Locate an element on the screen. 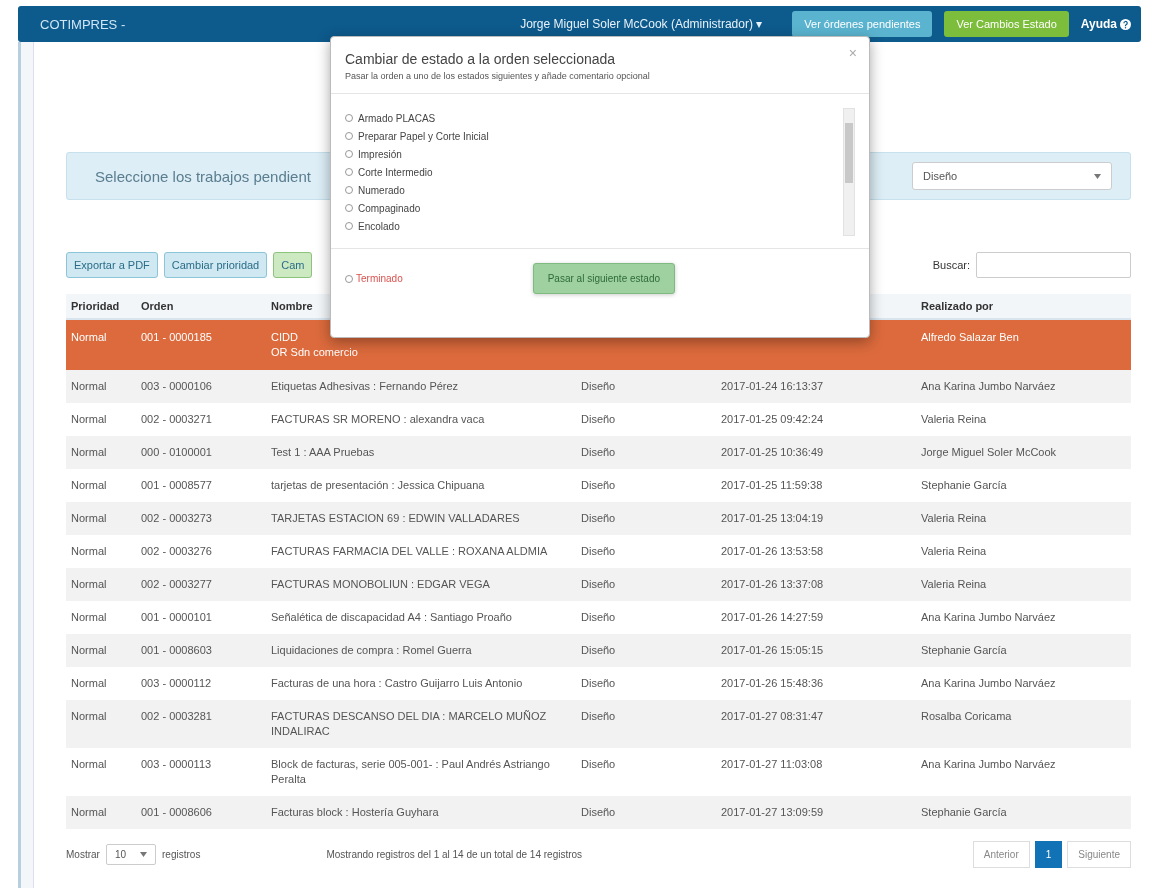 Image resolution: width=1159 pixels, height=888 pixels. page-size-select: 10 is located at coordinates (131, 854).